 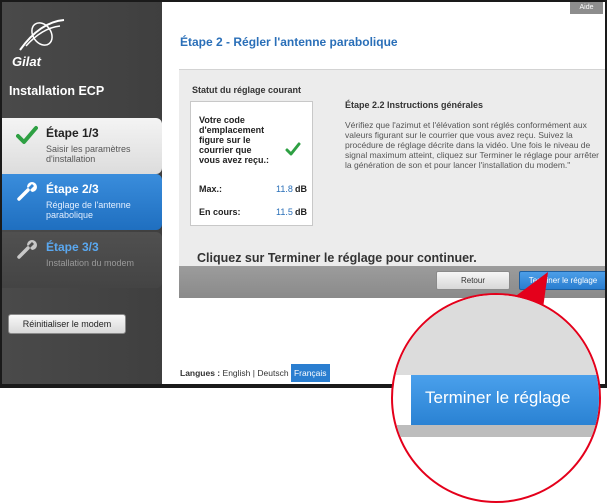 What do you see at coordinates (496, 431) in the screenshot?
I see `magnifier-bar` at bounding box center [496, 431].